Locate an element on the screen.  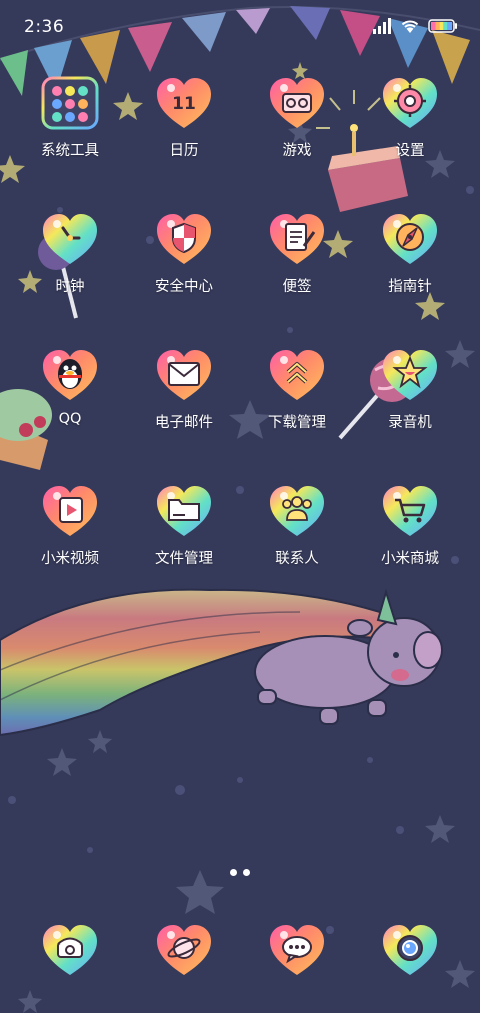
app-games: 游戏 is located at coordinates (297, 127).